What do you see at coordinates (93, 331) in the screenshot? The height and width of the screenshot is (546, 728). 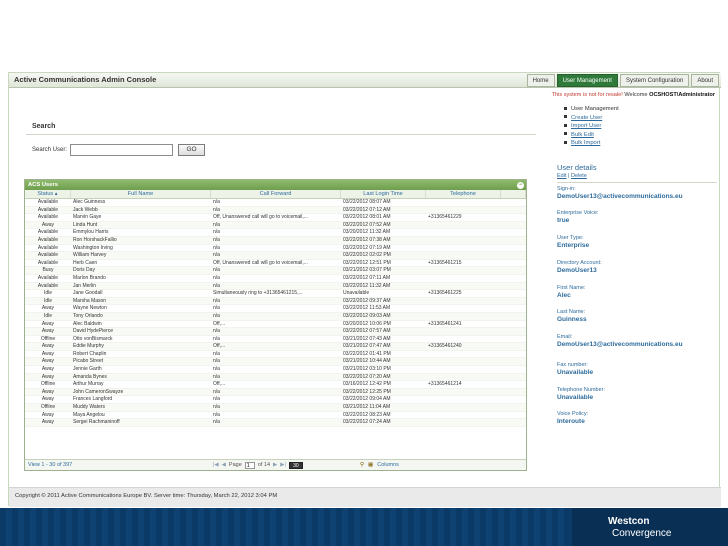 I see `cell-full-name: David HydePierce` at bounding box center [93, 331].